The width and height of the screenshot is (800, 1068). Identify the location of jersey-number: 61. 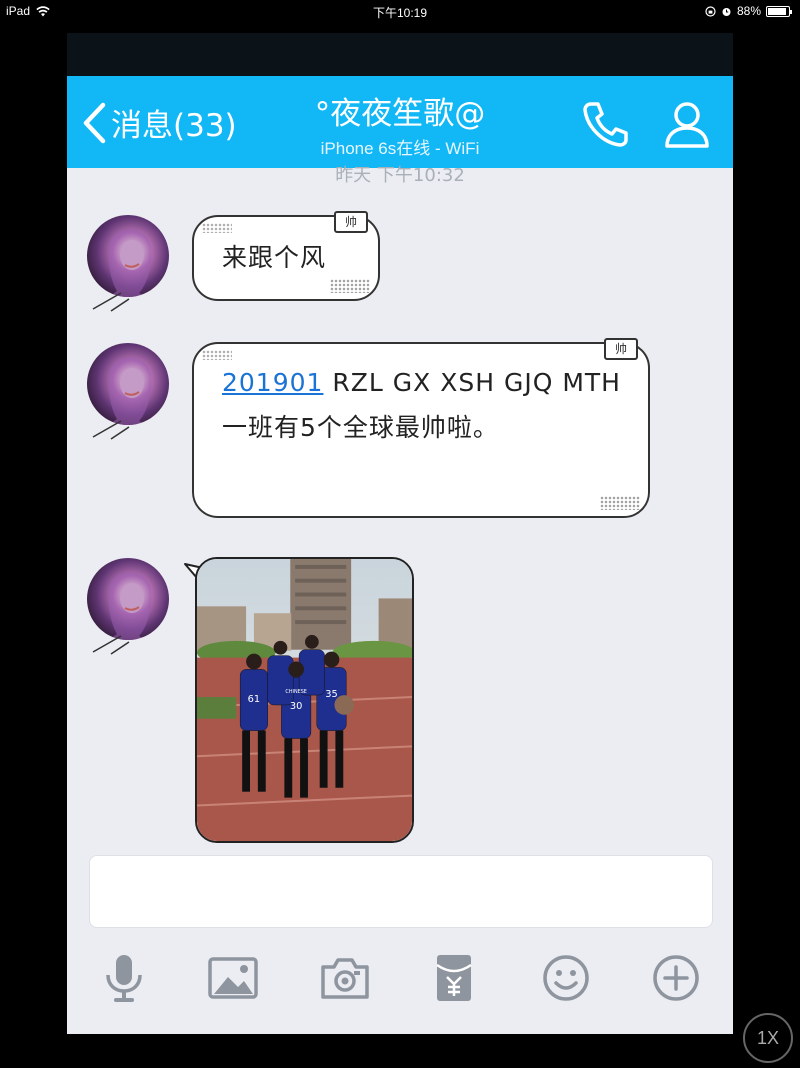
(254, 699).